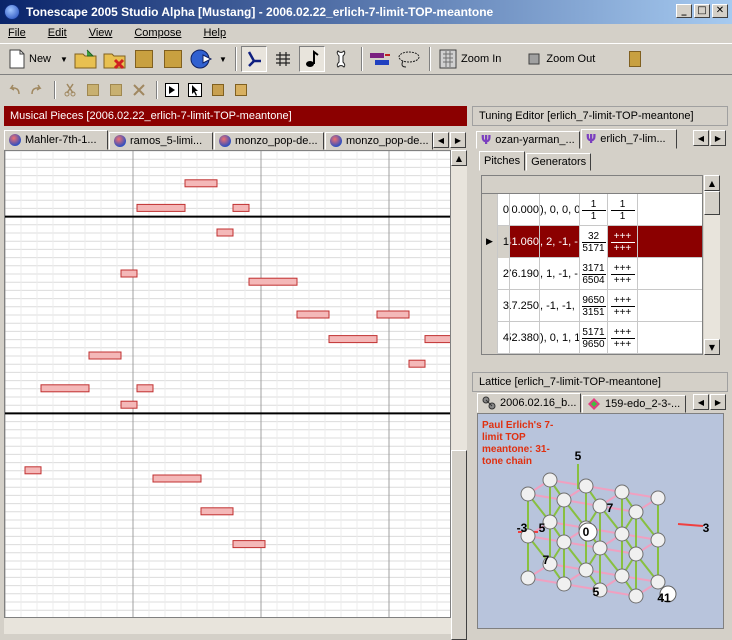  I want to click on bone-tool-button, so click(341, 59).